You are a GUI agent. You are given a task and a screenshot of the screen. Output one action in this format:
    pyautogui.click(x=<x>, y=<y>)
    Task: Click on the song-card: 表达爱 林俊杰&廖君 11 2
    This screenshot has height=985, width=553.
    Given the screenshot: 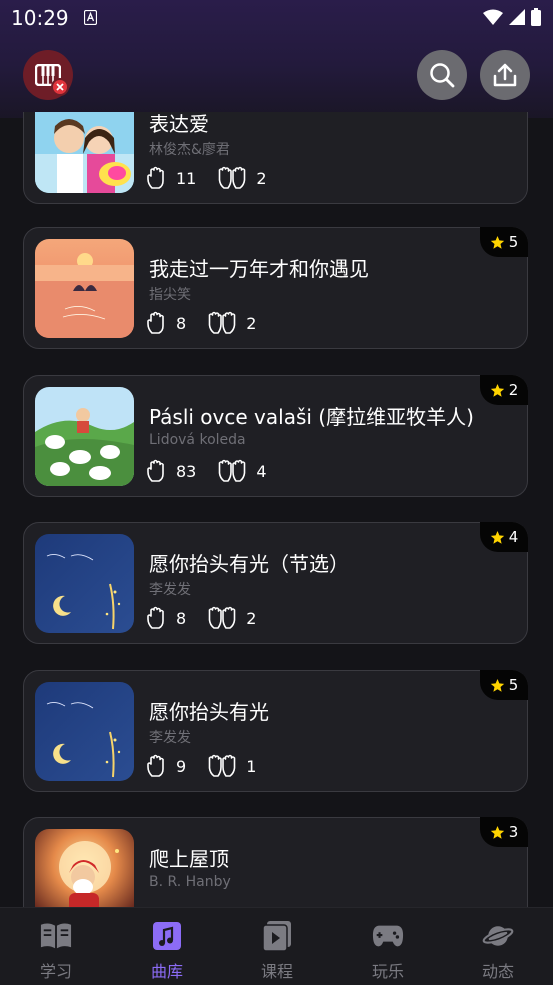 What is the action you would take?
    pyautogui.click(x=275, y=158)
    